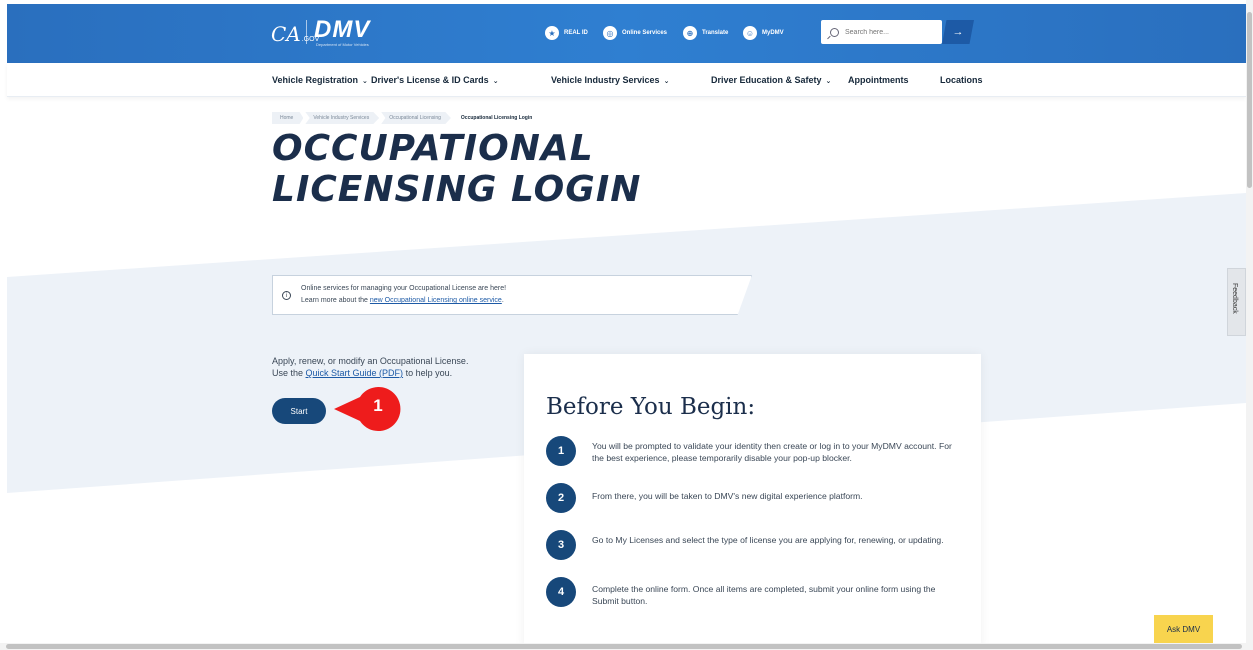  What do you see at coordinates (355, 373) in the screenshot?
I see `quick-start-guide-link: Quick Start Guide (PDF)` at bounding box center [355, 373].